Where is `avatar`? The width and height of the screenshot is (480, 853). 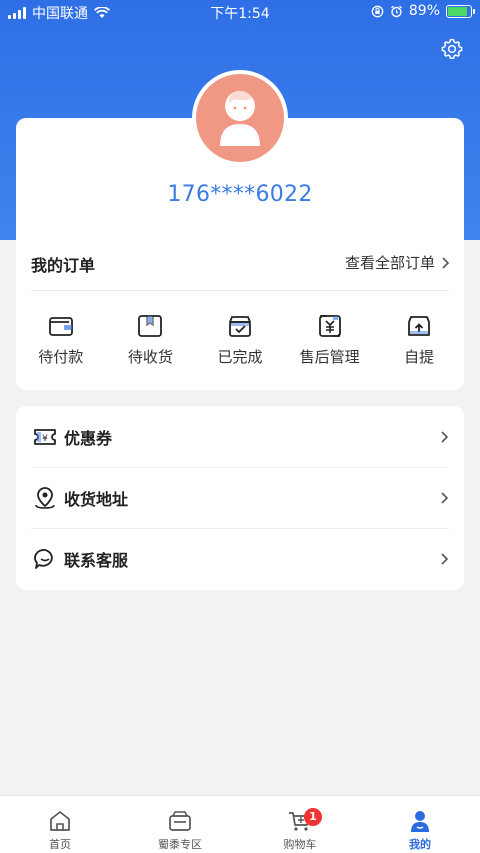 avatar is located at coordinates (240, 118).